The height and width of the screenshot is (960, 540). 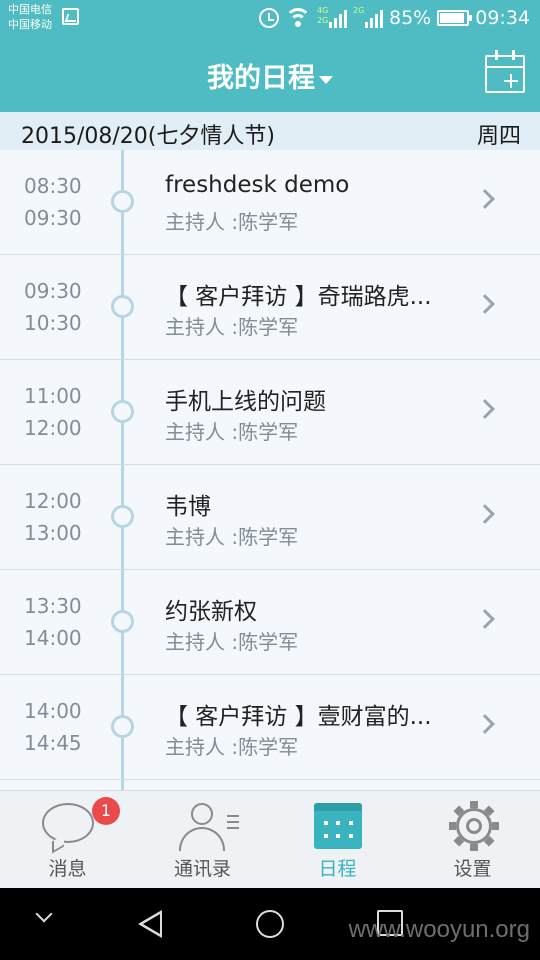 What do you see at coordinates (410, 18) in the screenshot?
I see `battery-percent: 85%` at bounding box center [410, 18].